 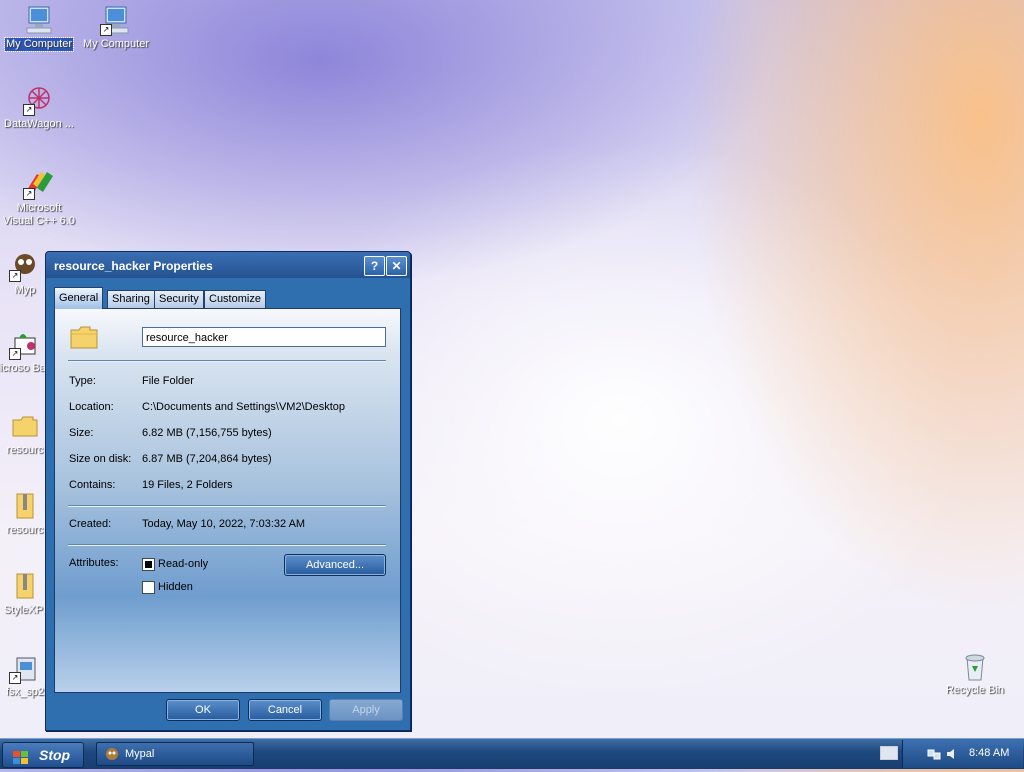 I want to click on desktop-icon-label: Microsoft Visual C++ 6.0, so click(x=39, y=214).